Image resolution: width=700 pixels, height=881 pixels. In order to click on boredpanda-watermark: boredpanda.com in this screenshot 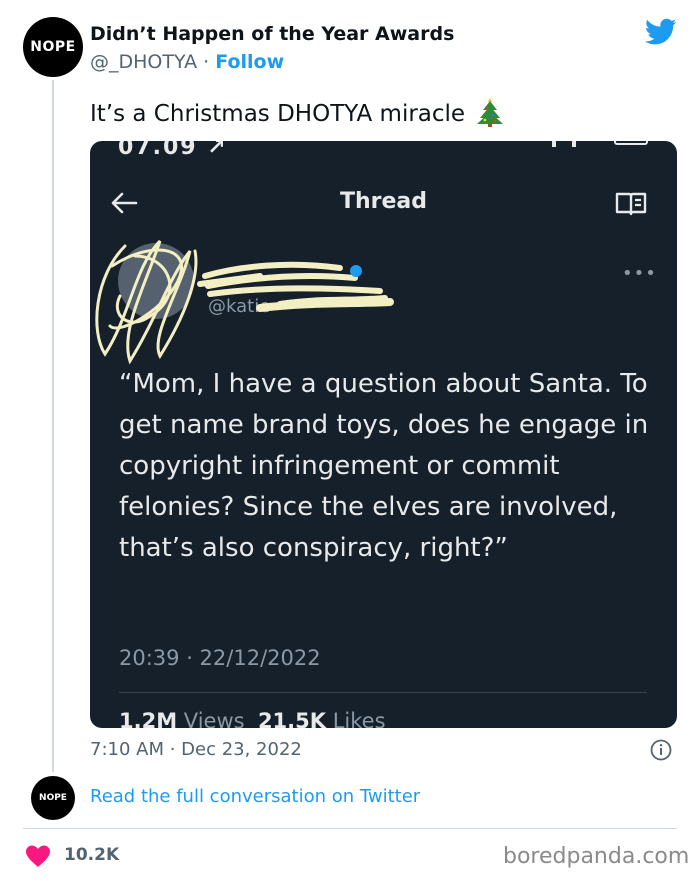, I will do `click(596, 856)`.